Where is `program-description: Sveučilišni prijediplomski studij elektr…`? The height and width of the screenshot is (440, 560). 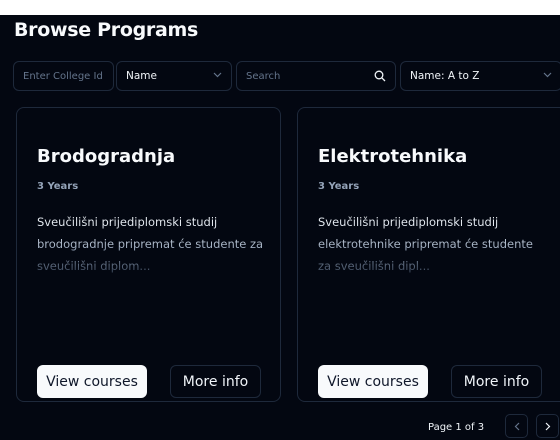 program-description: Sveučilišni prijediplomski studij elektr… is located at coordinates (433, 244).